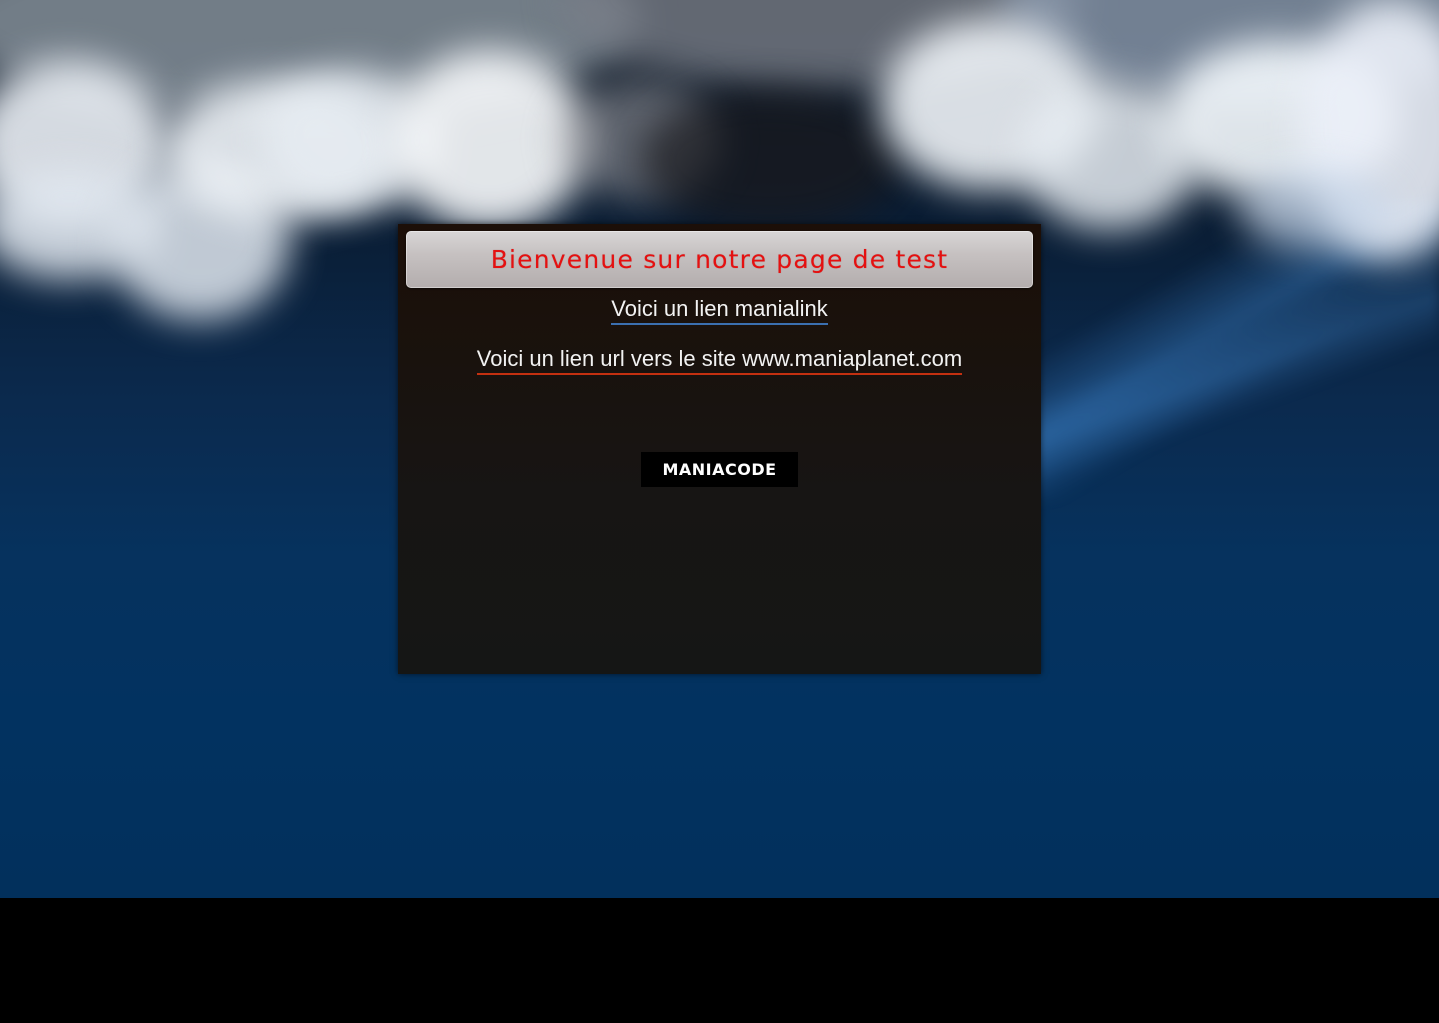 The height and width of the screenshot is (1023, 1439). Describe the element at coordinates (719, 469) in the screenshot. I see `maniacode-button: MANIACODE` at that location.